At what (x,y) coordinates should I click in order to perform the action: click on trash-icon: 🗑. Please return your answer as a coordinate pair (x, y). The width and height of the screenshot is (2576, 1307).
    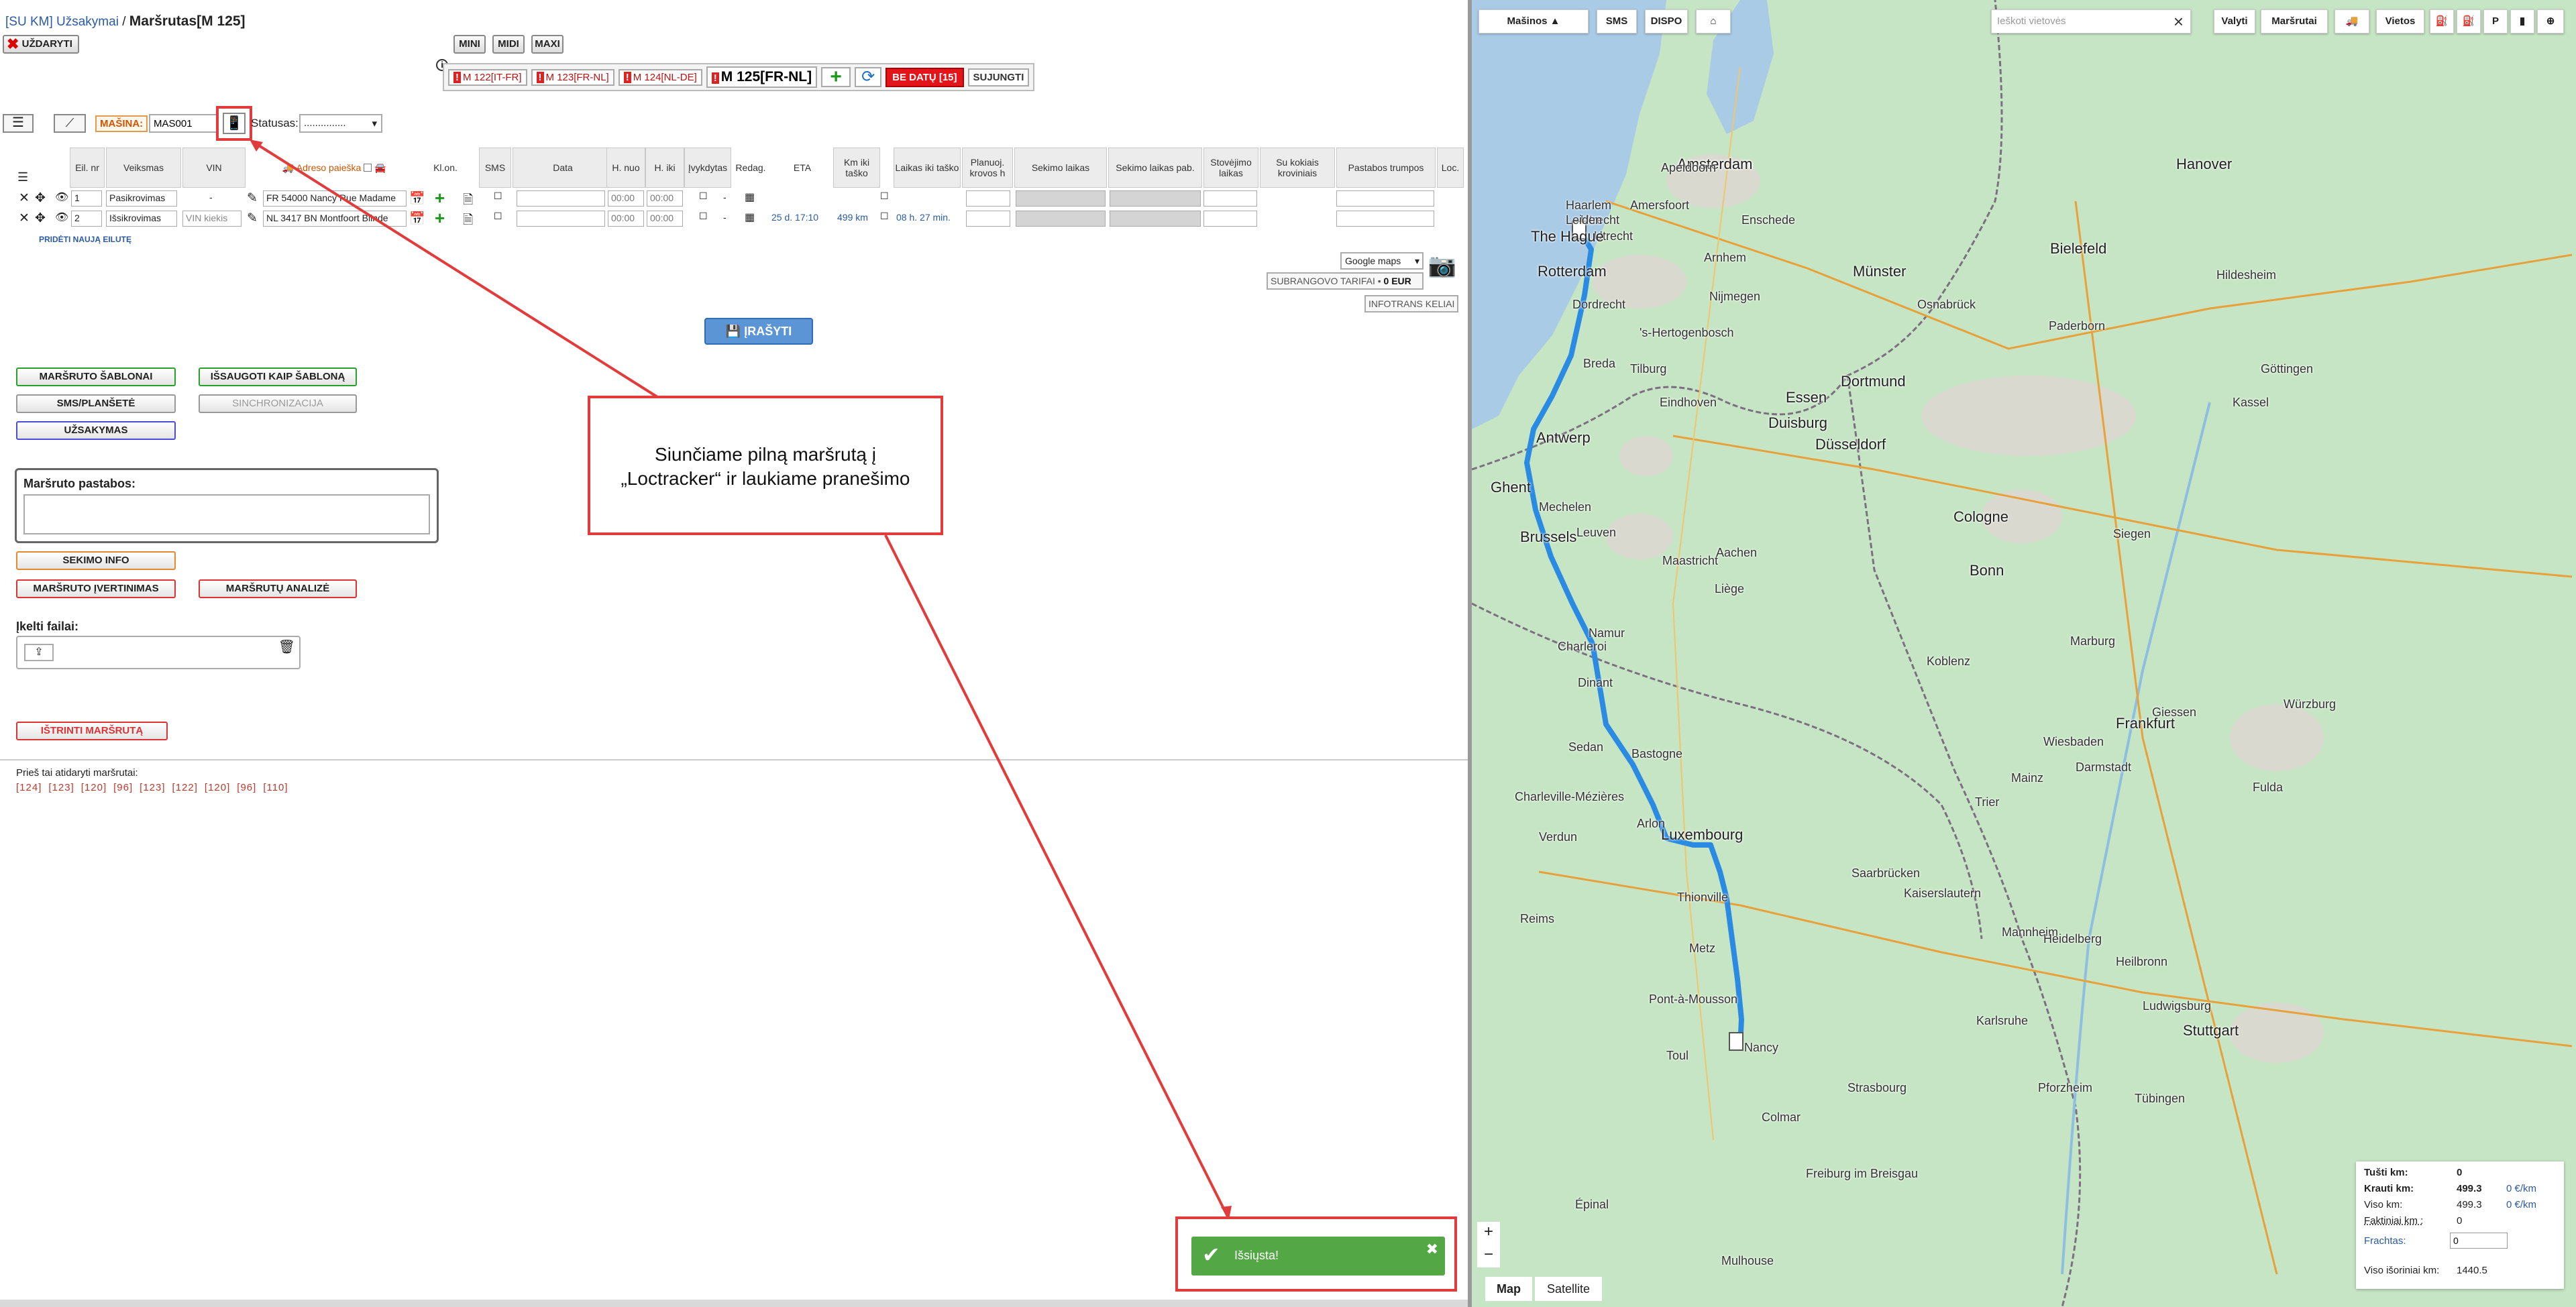
    Looking at the image, I should click on (286, 646).